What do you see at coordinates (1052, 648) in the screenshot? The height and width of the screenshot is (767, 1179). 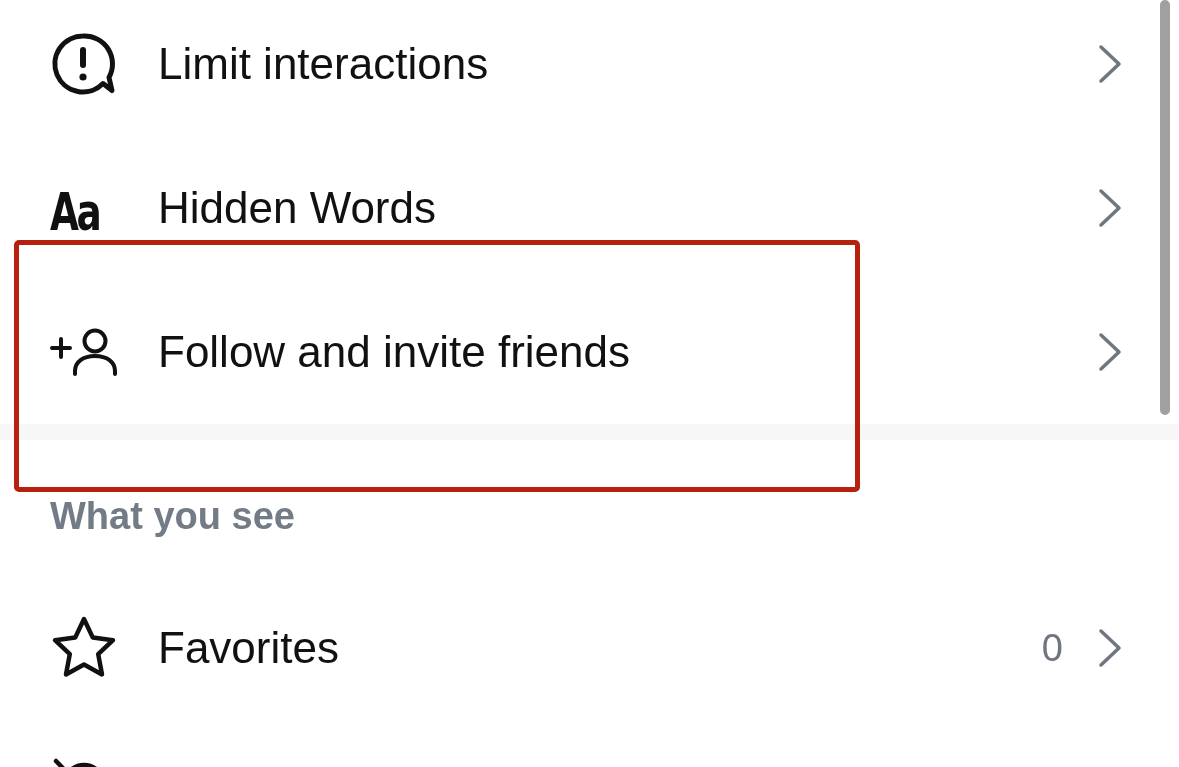 I see `item-count: 0` at bounding box center [1052, 648].